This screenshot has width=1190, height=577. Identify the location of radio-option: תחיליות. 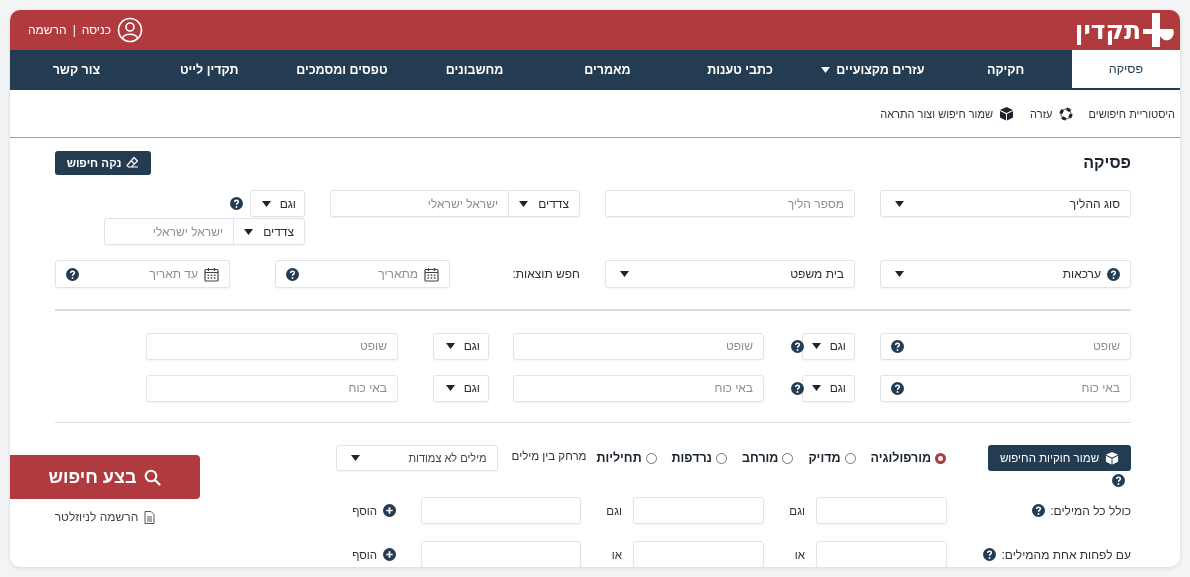
(626, 458).